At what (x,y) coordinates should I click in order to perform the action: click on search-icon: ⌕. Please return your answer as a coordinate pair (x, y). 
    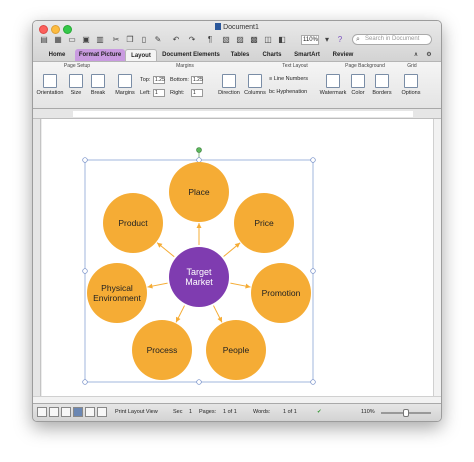
    Looking at the image, I should click on (358, 39).